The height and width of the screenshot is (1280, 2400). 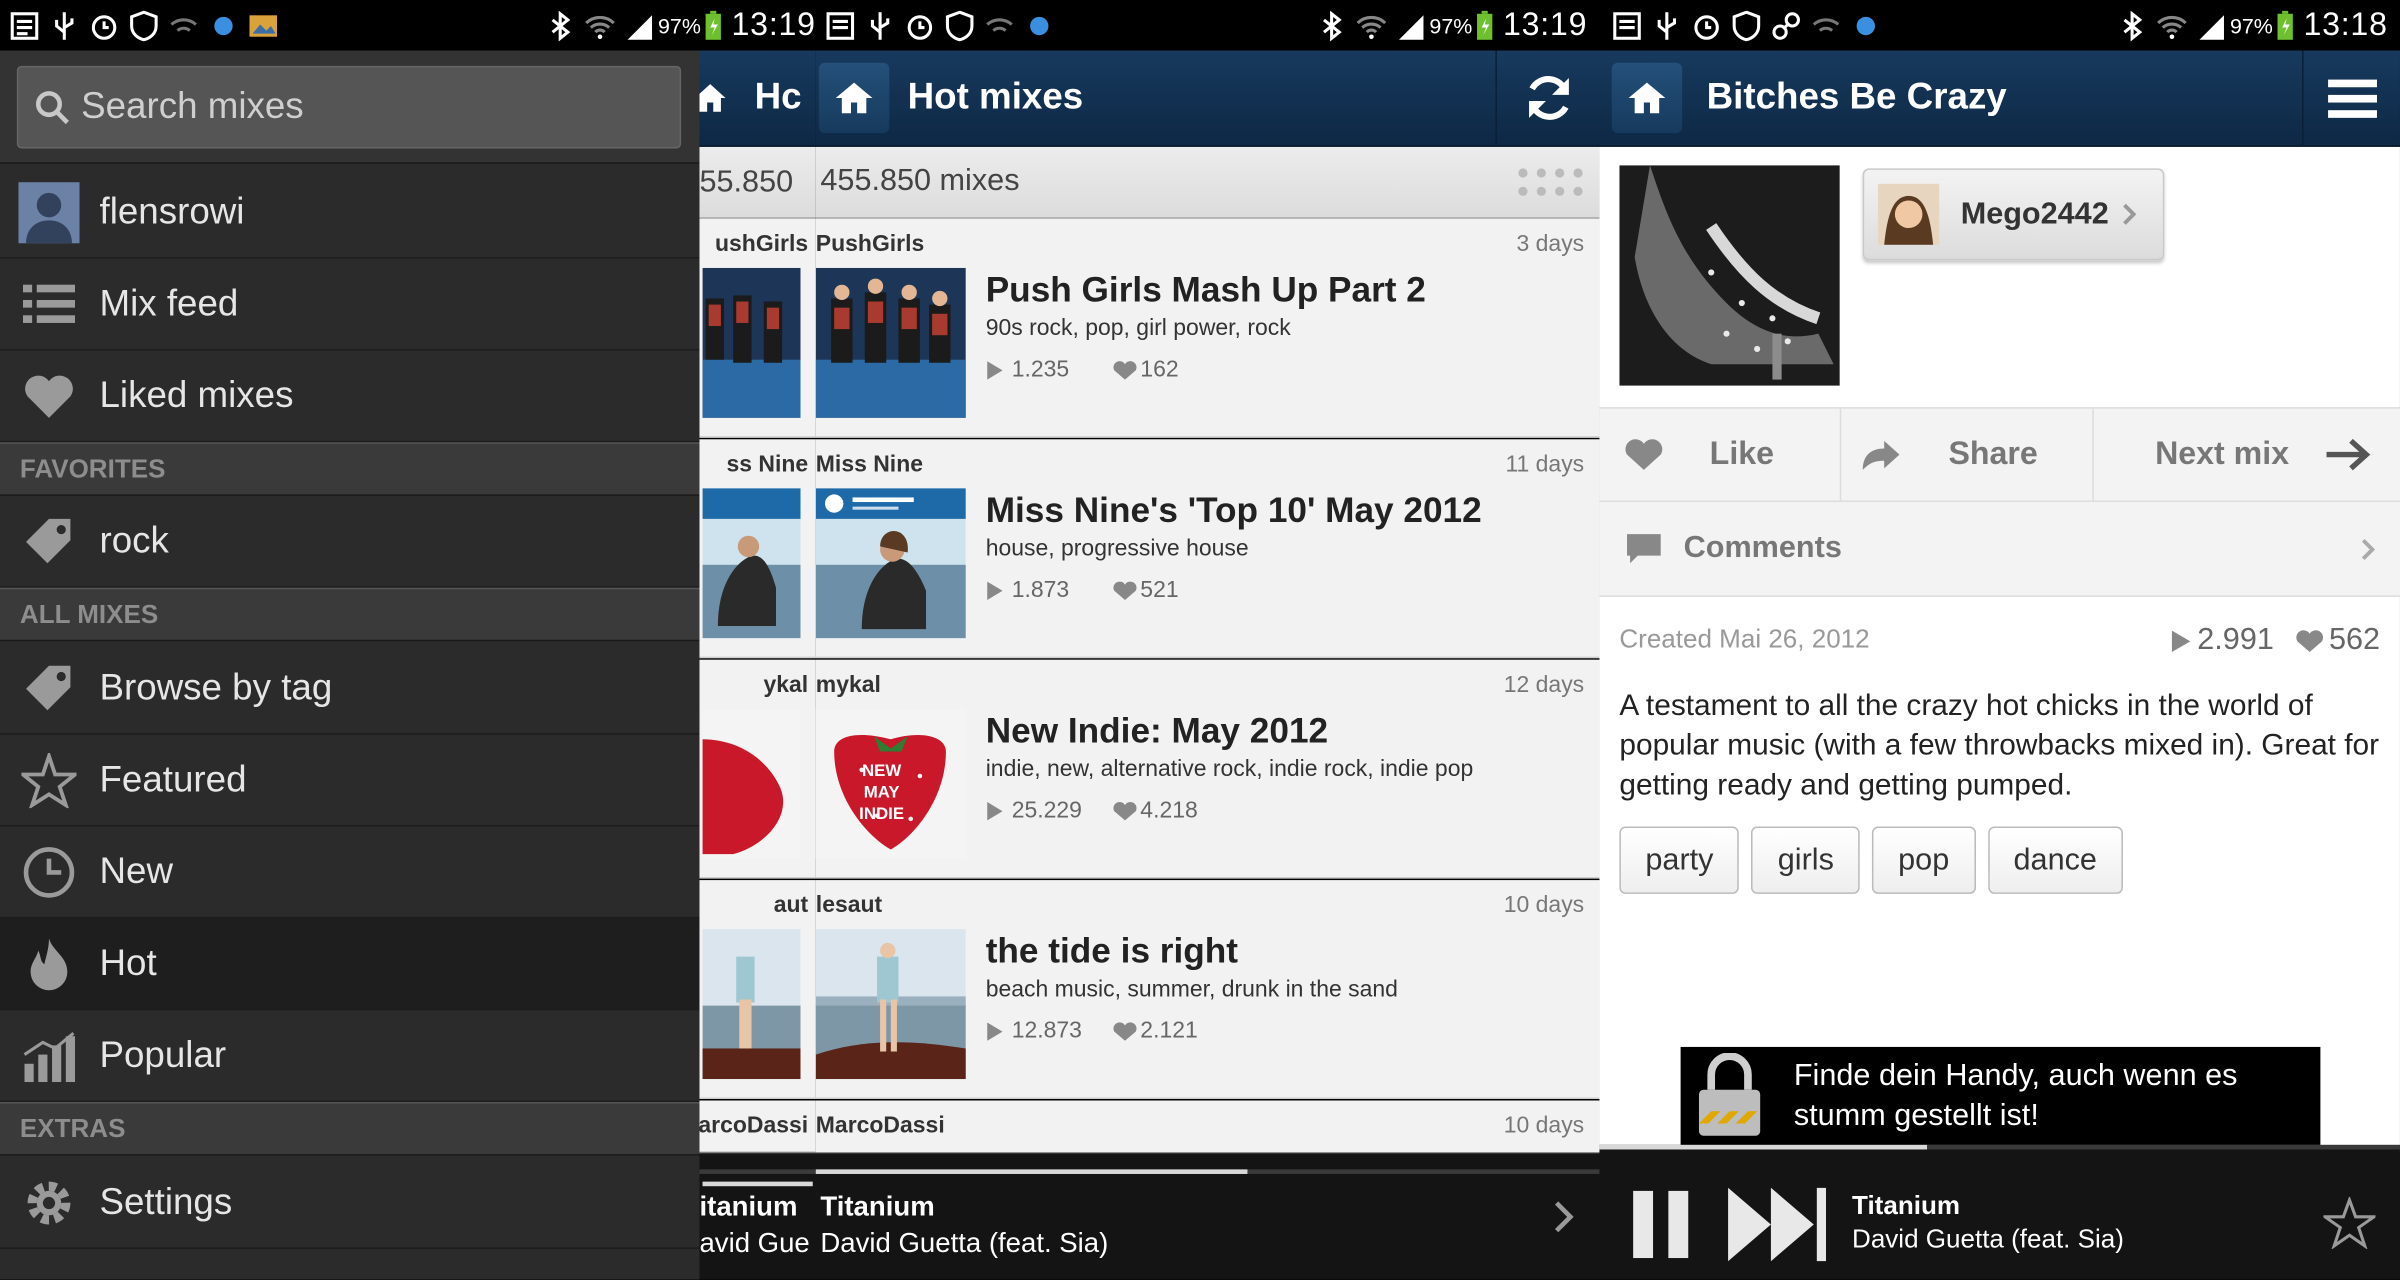 What do you see at coordinates (757, 1184) in the screenshot?
I see `ghost-progress` at bounding box center [757, 1184].